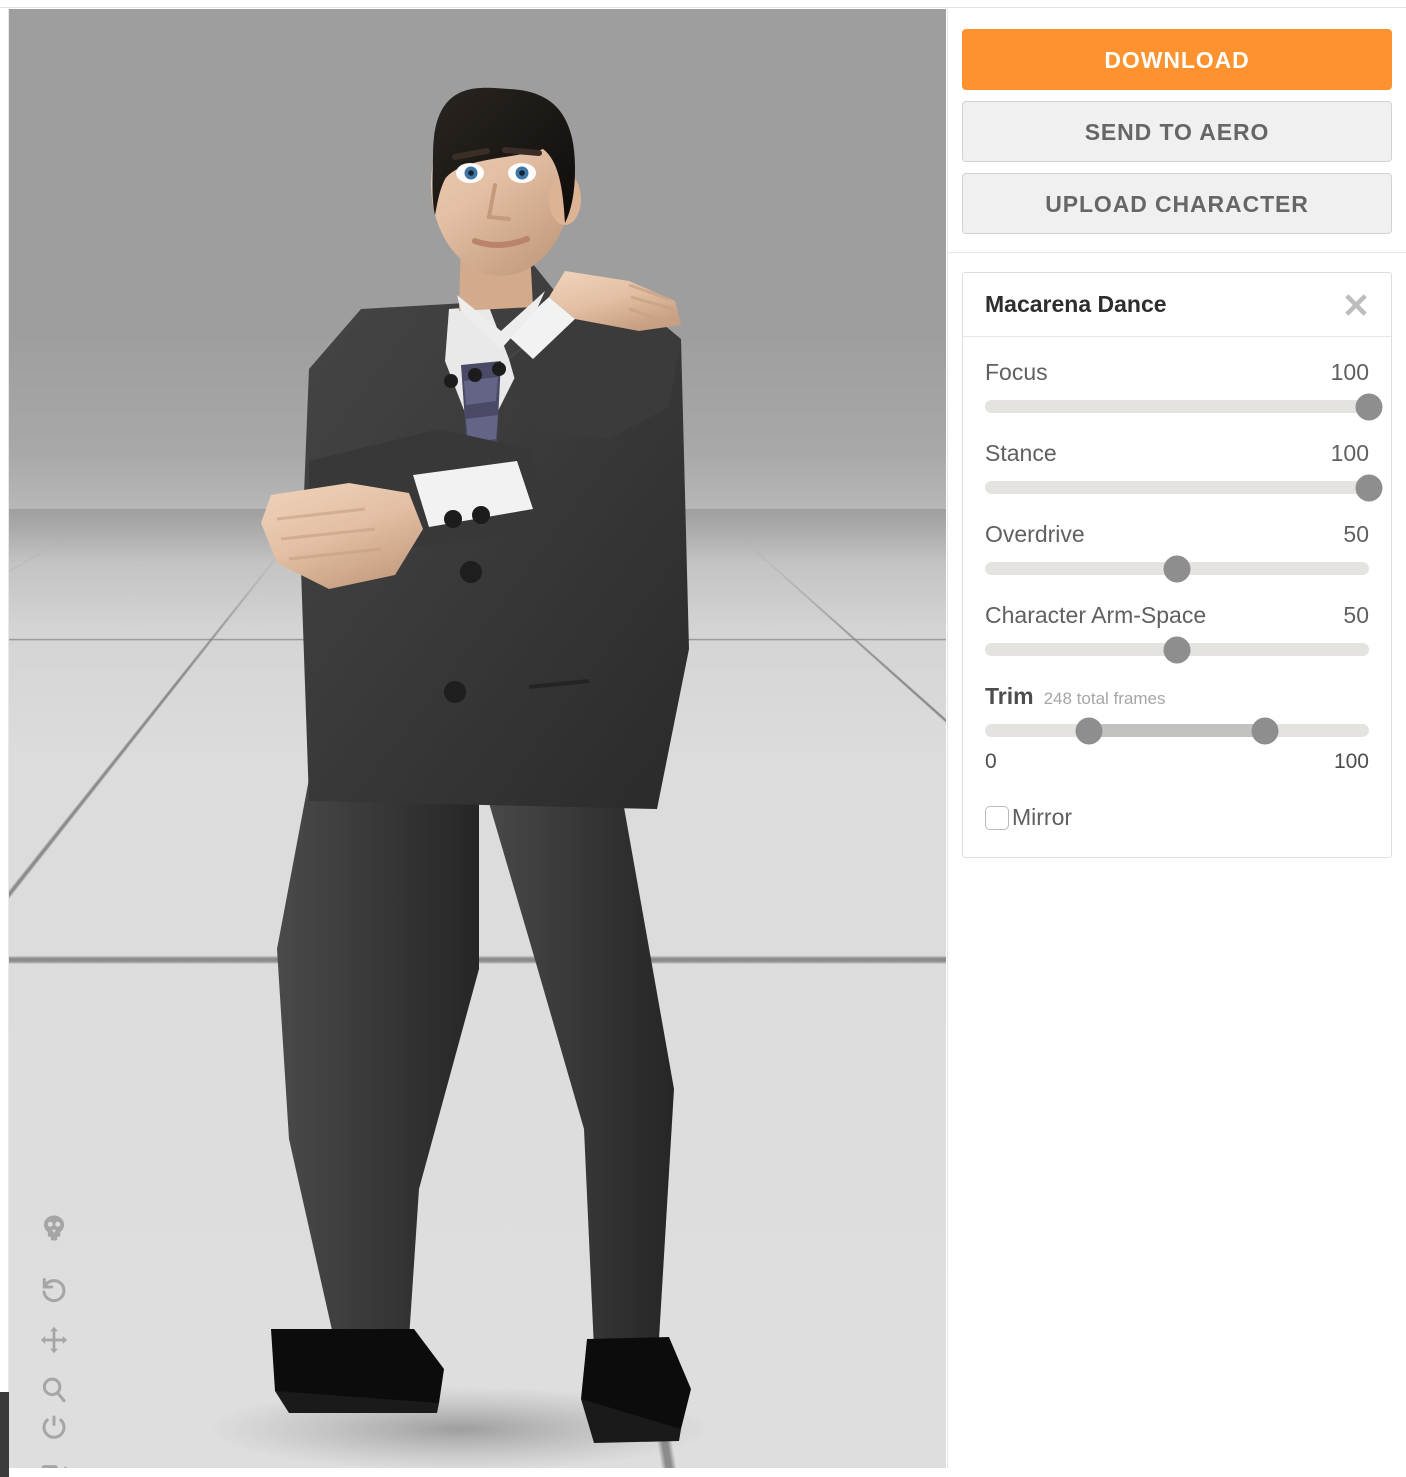  I want to click on mirror-row: Mirror, so click(1177, 817).